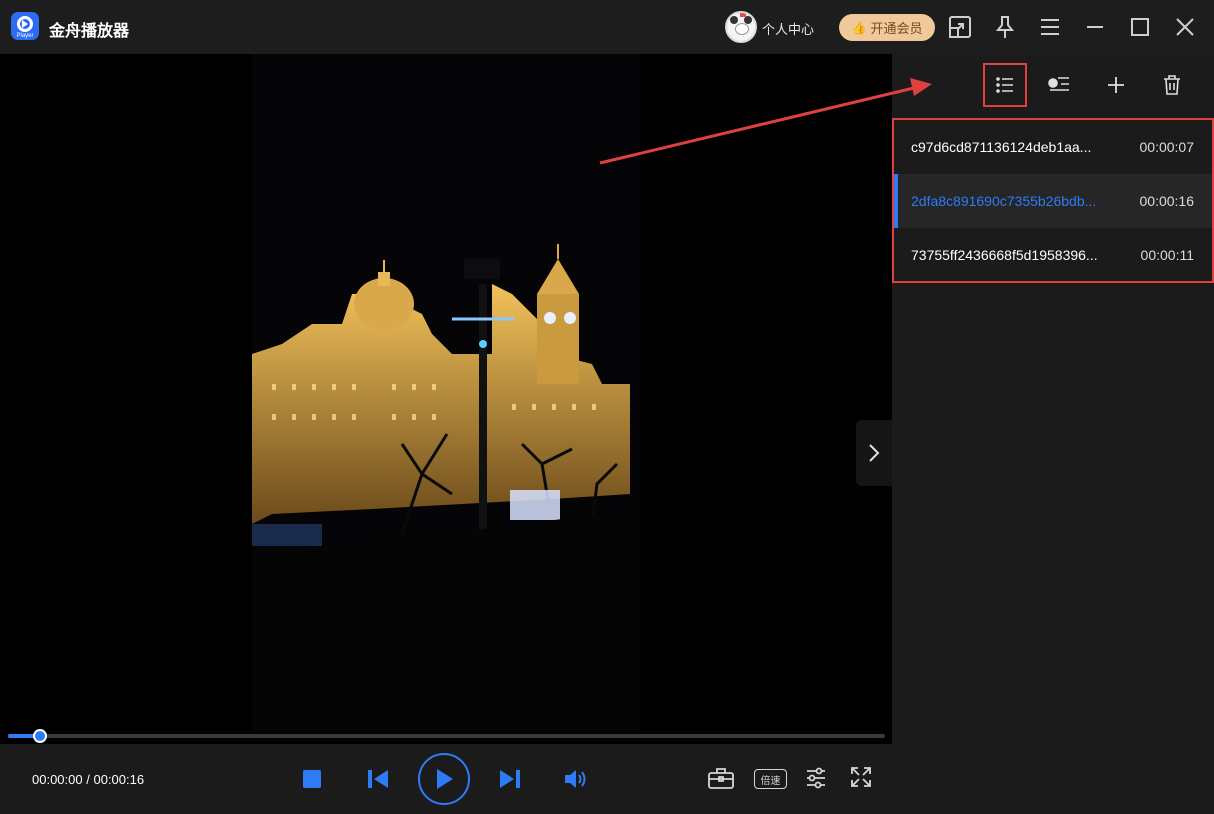 The height and width of the screenshot is (814, 1214). What do you see at coordinates (312, 779) in the screenshot?
I see `stop-icon` at bounding box center [312, 779].